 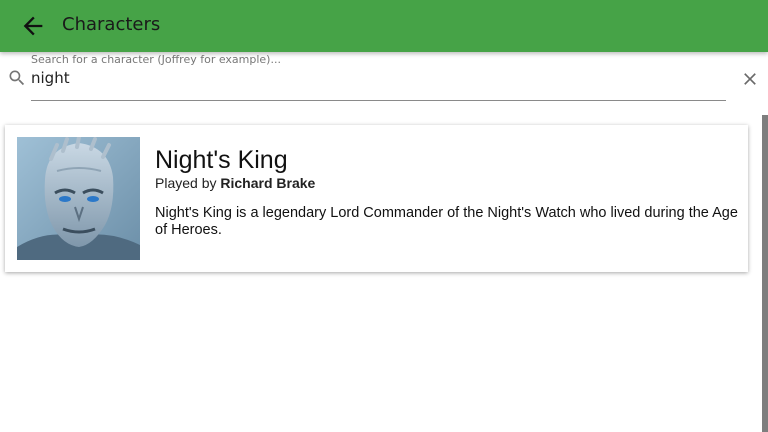 I want to click on arrow-left-icon, so click(x=33, y=26).